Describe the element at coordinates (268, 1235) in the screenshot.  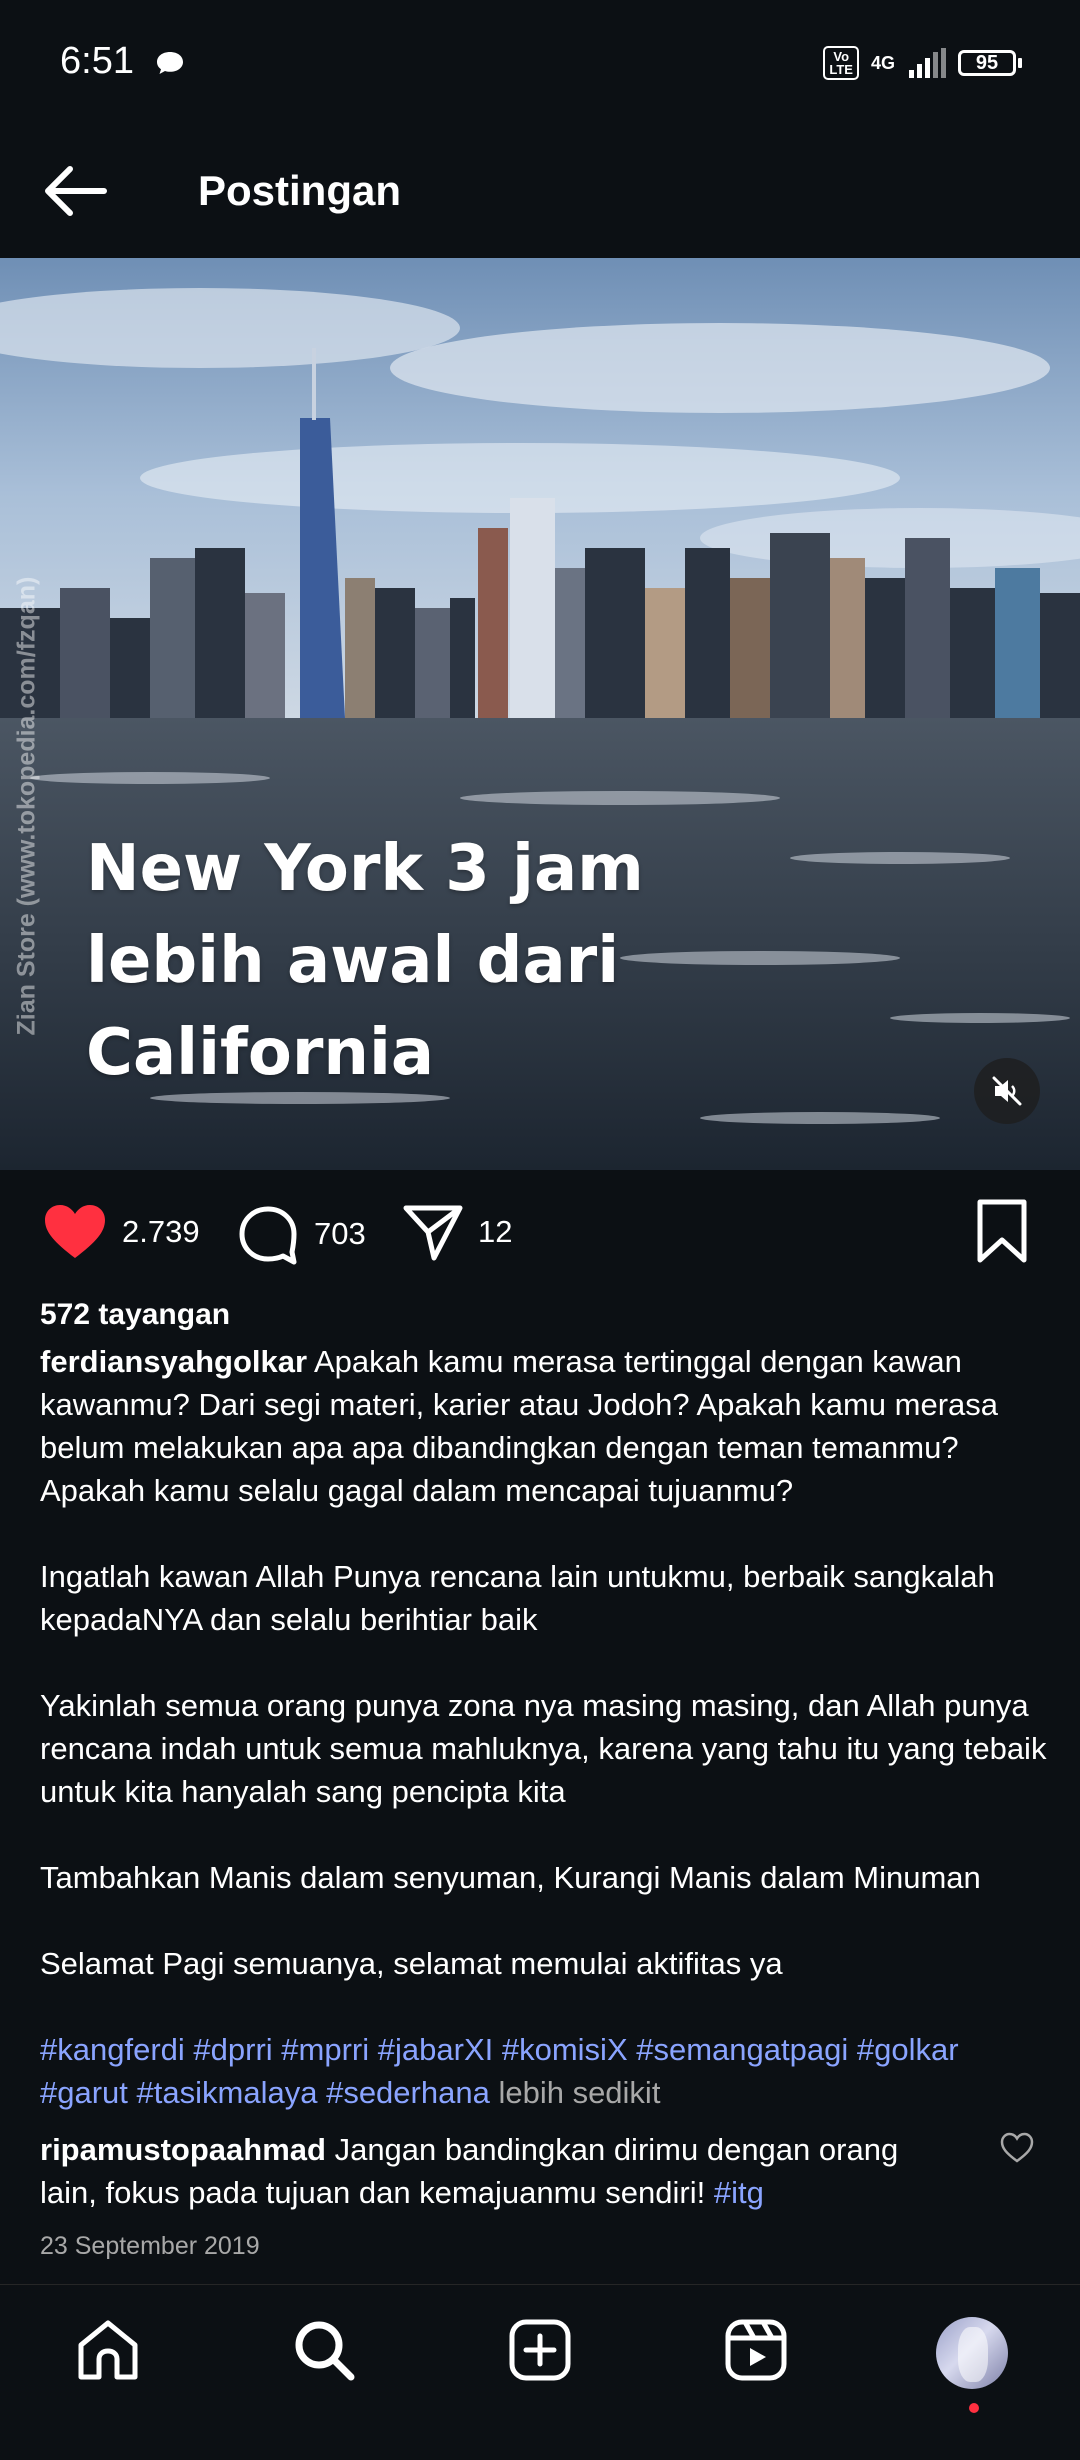
I see `comment-bubble-icon` at that location.